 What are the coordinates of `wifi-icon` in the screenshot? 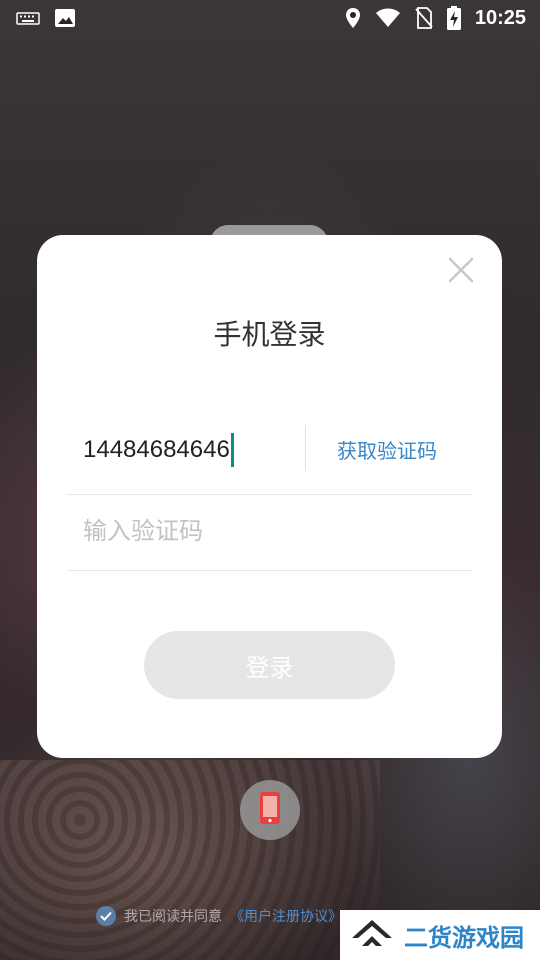 It's located at (388, 18).